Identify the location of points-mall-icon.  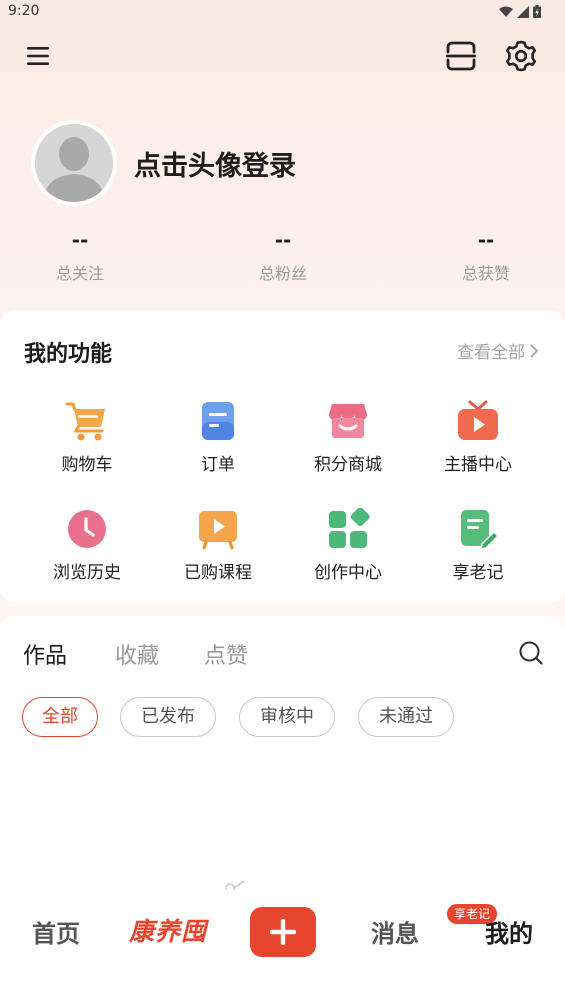
(348, 421).